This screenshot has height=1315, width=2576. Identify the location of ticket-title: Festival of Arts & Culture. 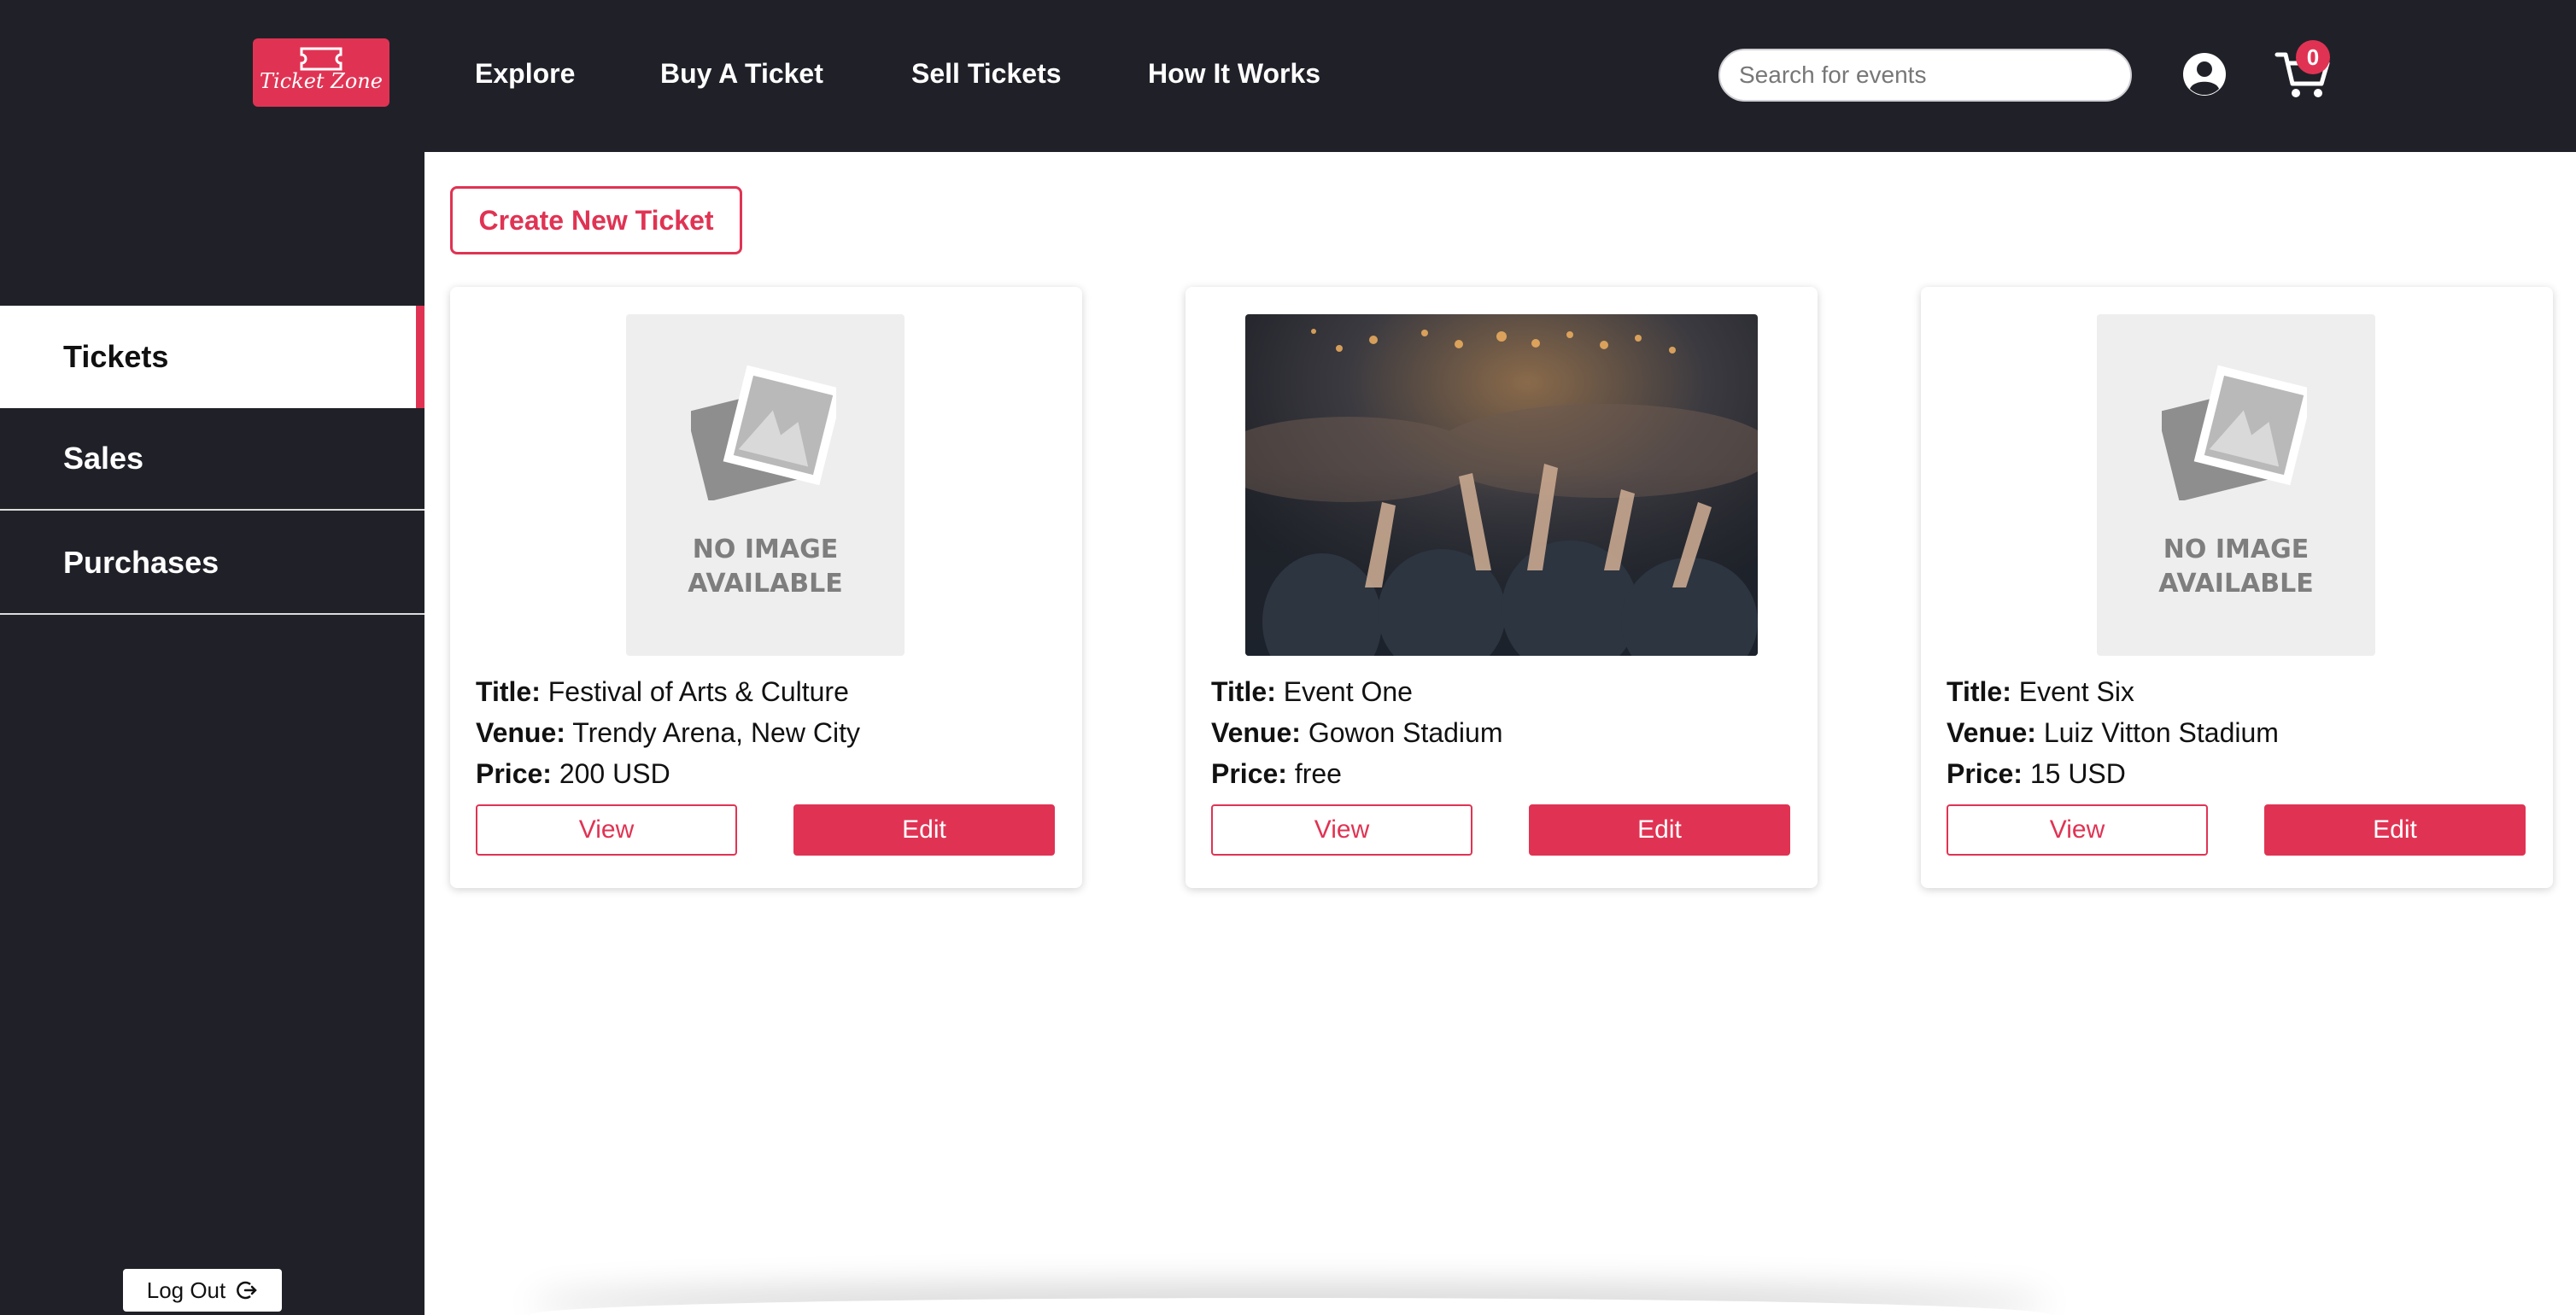
(698, 692).